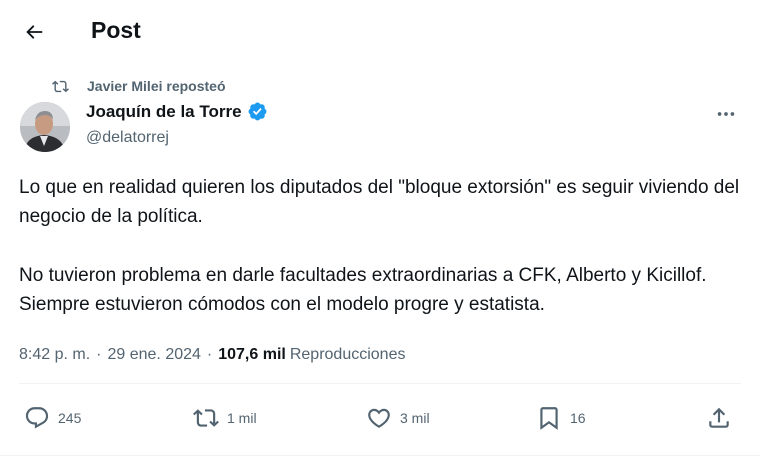 This screenshot has width=760, height=469. What do you see at coordinates (153, 355) in the screenshot?
I see `post-date: 29 ene. 2024` at bounding box center [153, 355].